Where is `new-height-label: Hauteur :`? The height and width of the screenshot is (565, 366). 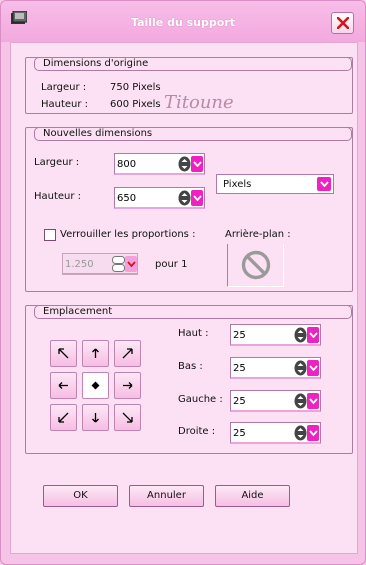
new-height-label: Hauteur : is located at coordinates (58, 196).